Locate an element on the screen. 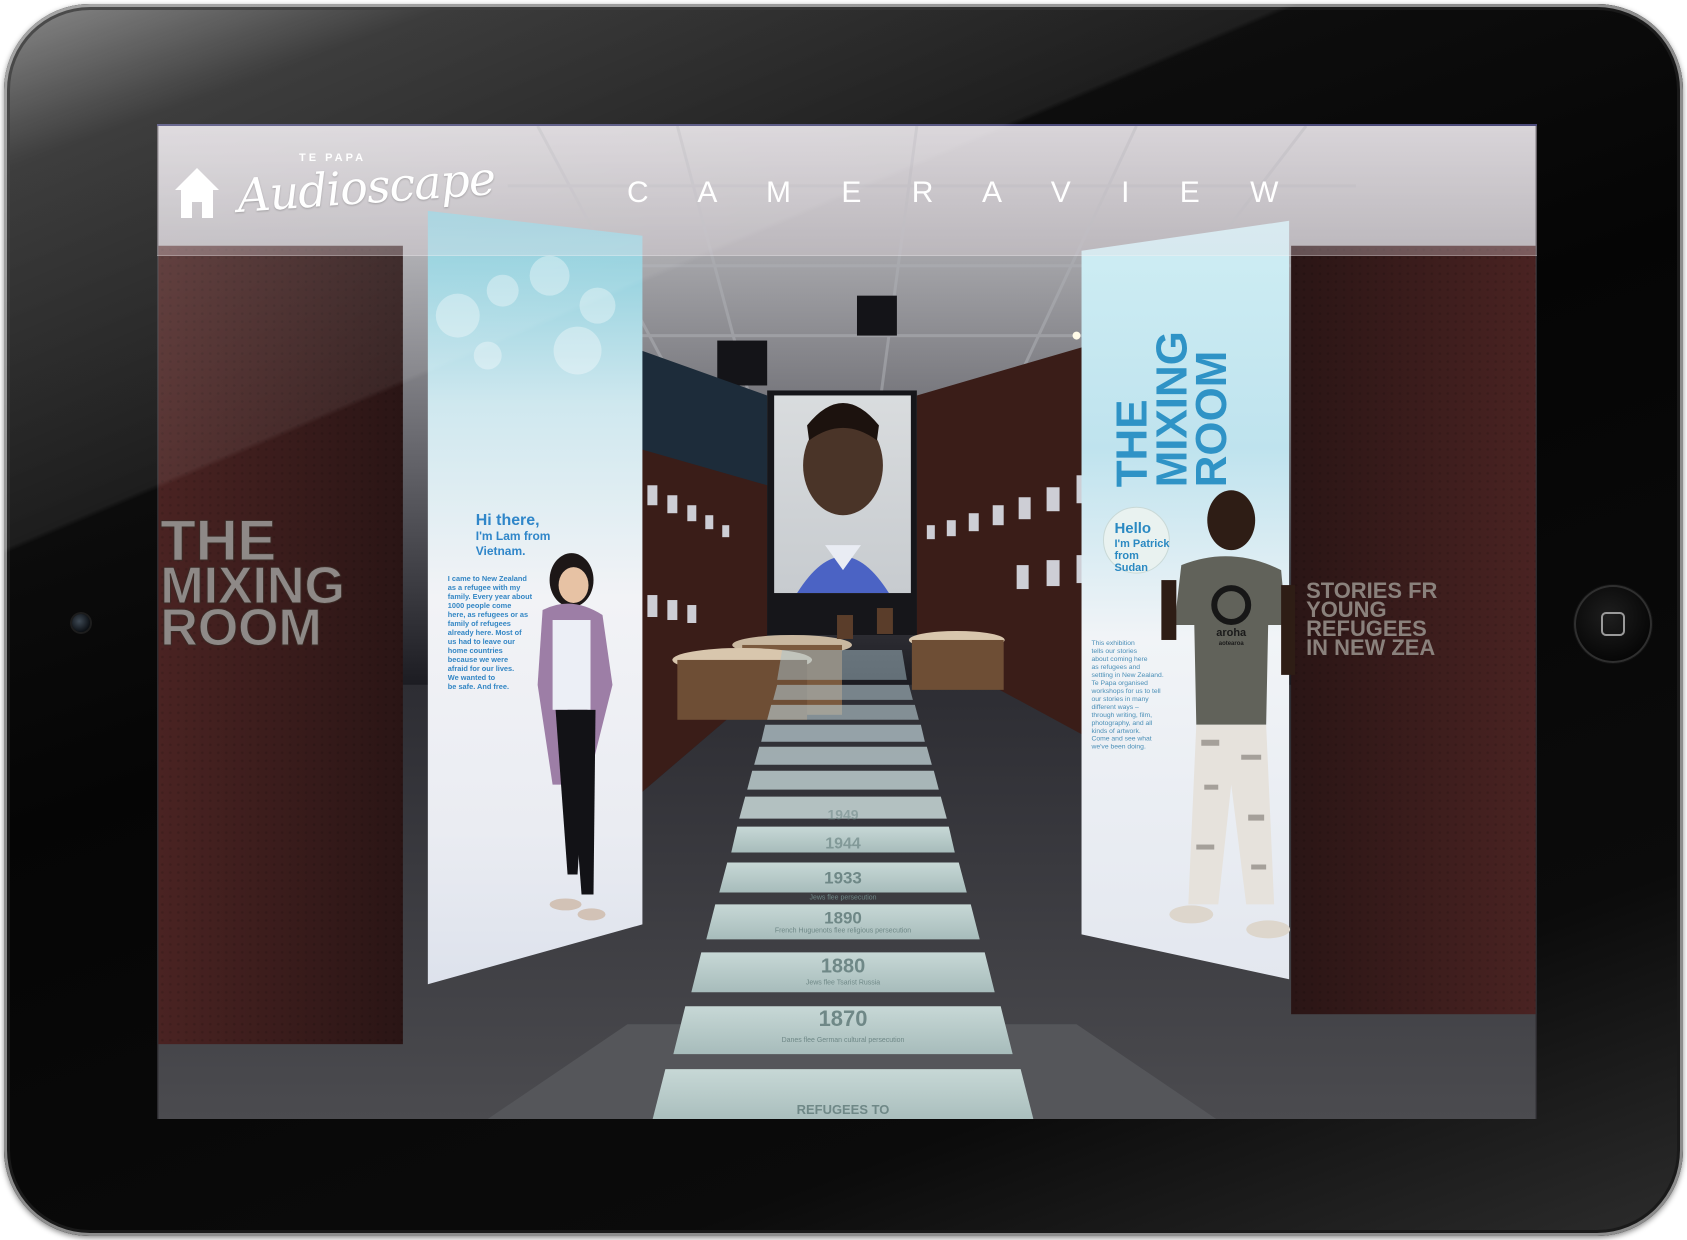 Image resolution: width=1687 pixels, height=1240 pixels. panel-body-line: be safe. And free. is located at coordinates (478, 686).